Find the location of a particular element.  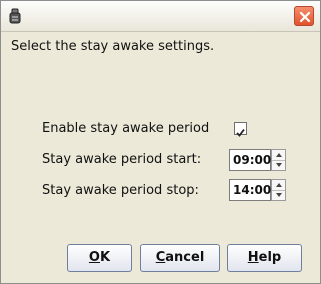

ok-button: OK is located at coordinates (99, 258).